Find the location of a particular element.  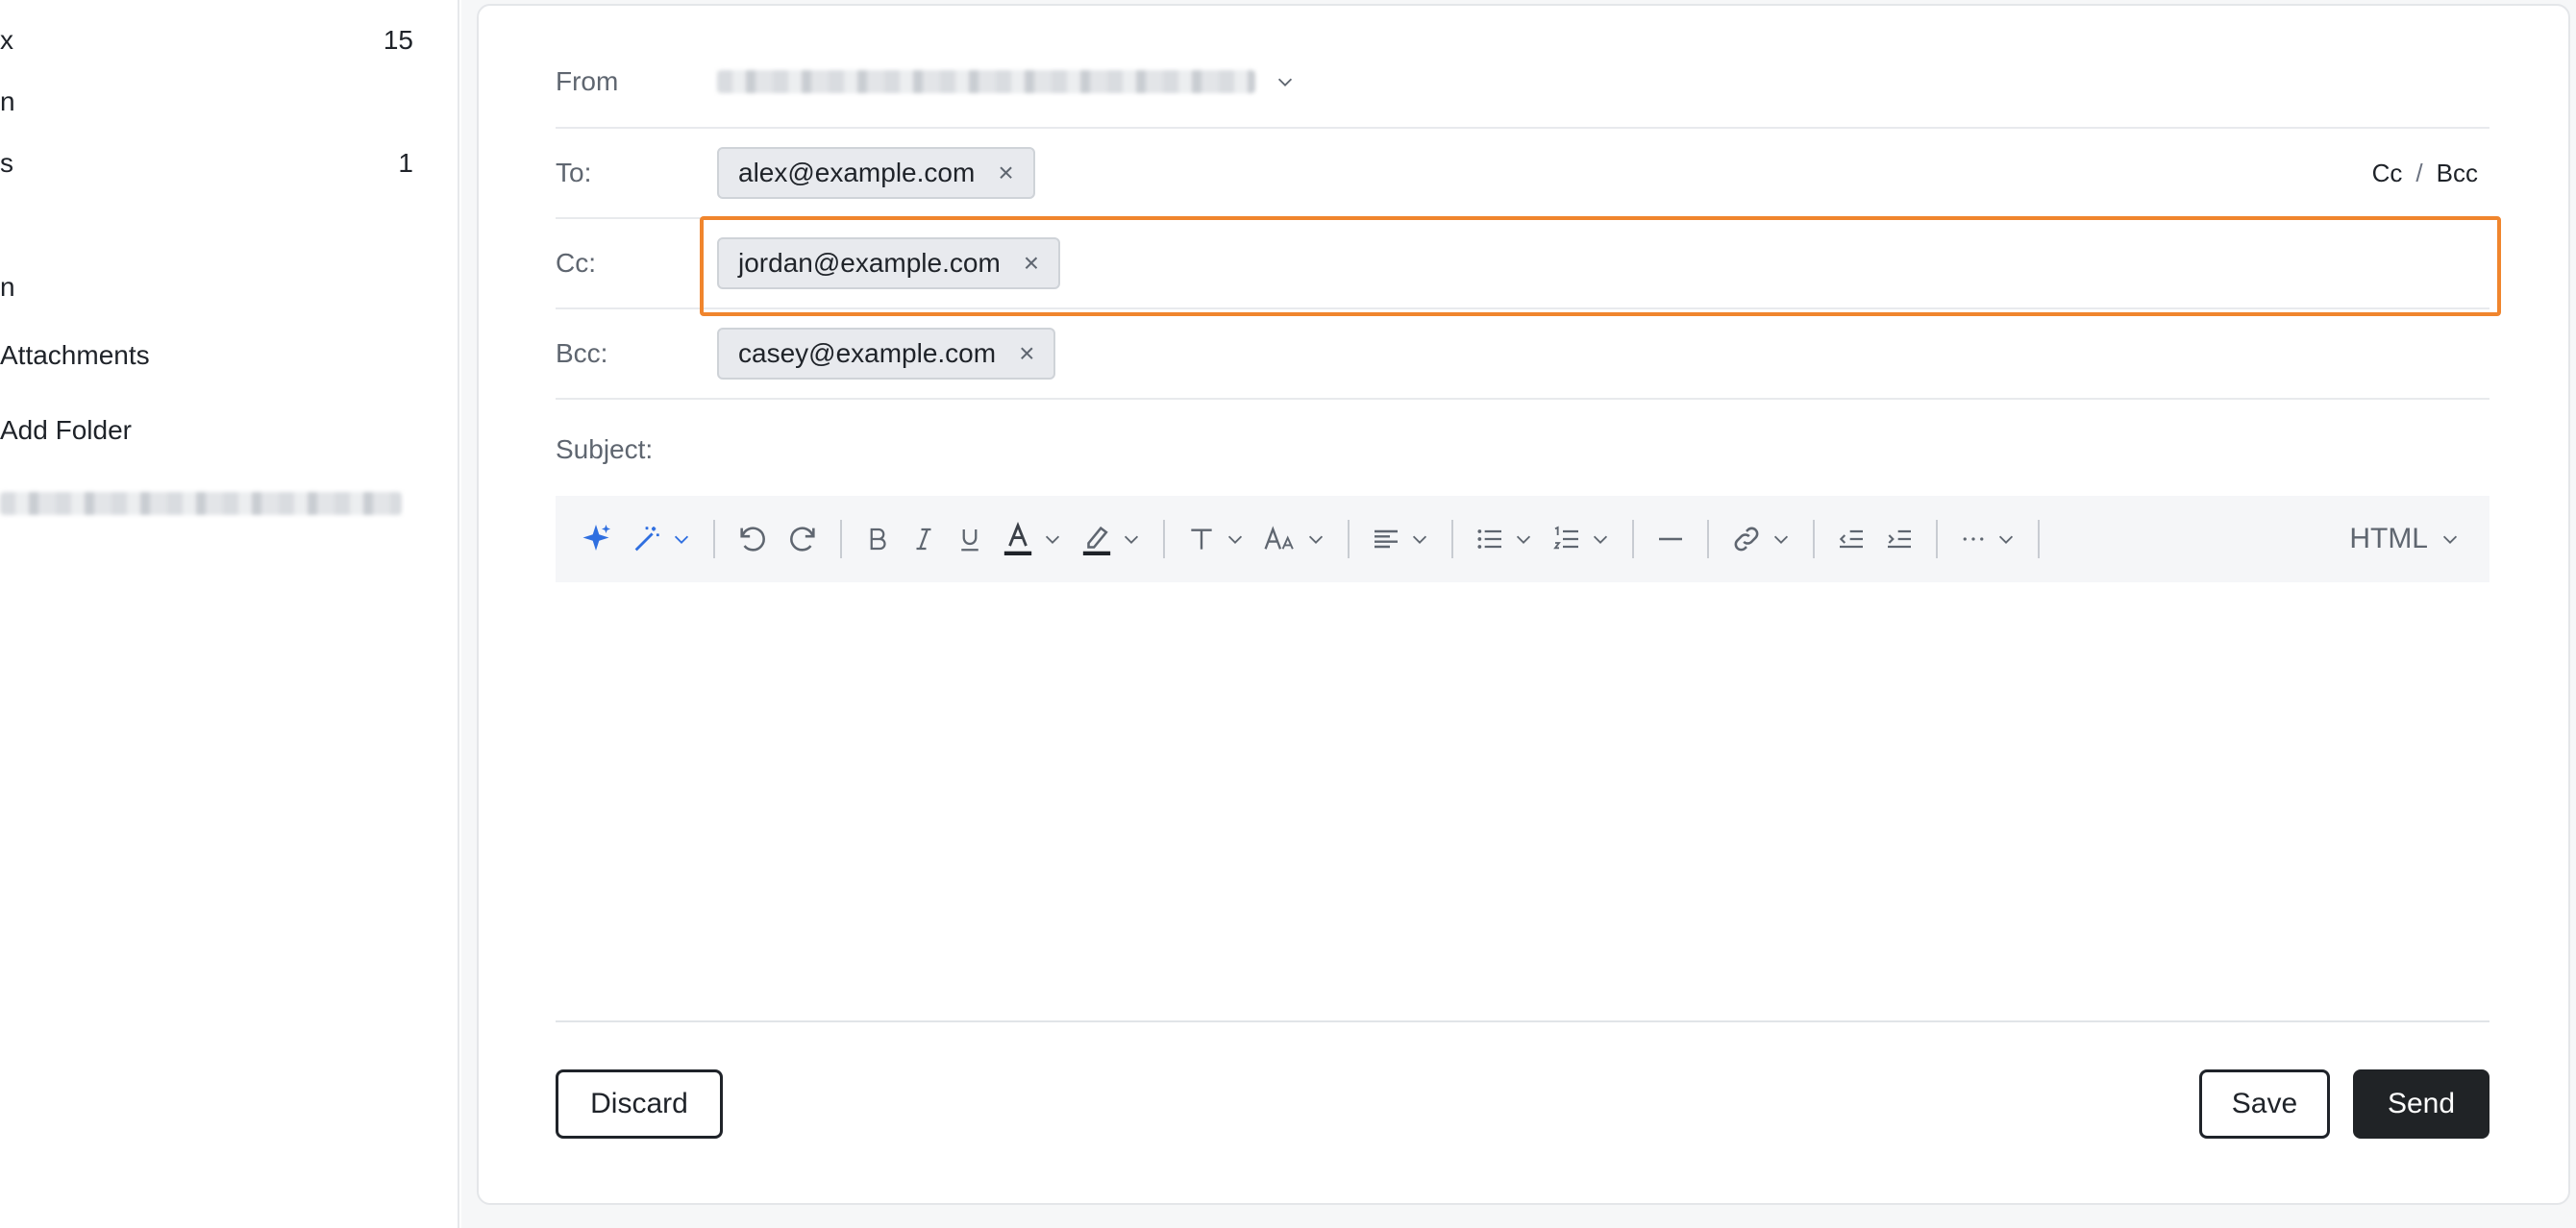

bullet-list-icon is located at coordinates (1489, 539).